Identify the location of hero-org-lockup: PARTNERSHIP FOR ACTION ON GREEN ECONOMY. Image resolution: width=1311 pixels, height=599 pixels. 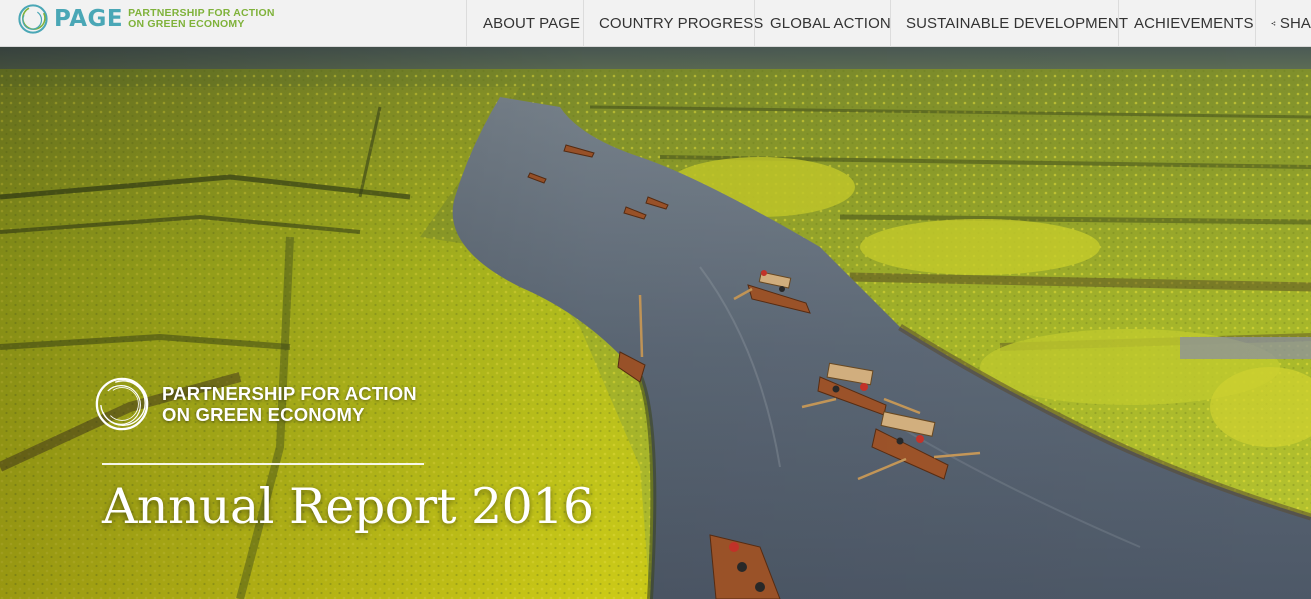
(333, 404).